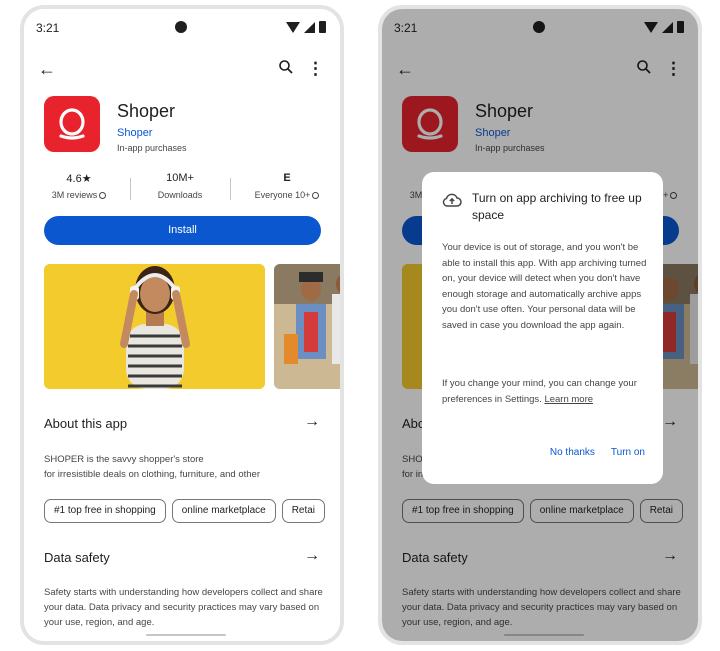  What do you see at coordinates (309, 27) in the screenshot?
I see `signal-icon` at bounding box center [309, 27].